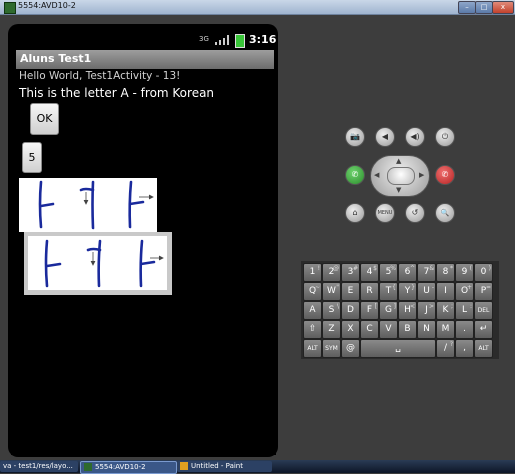 The height and width of the screenshot is (474, 515). I want to click on key-e: E, so click(350, 291).